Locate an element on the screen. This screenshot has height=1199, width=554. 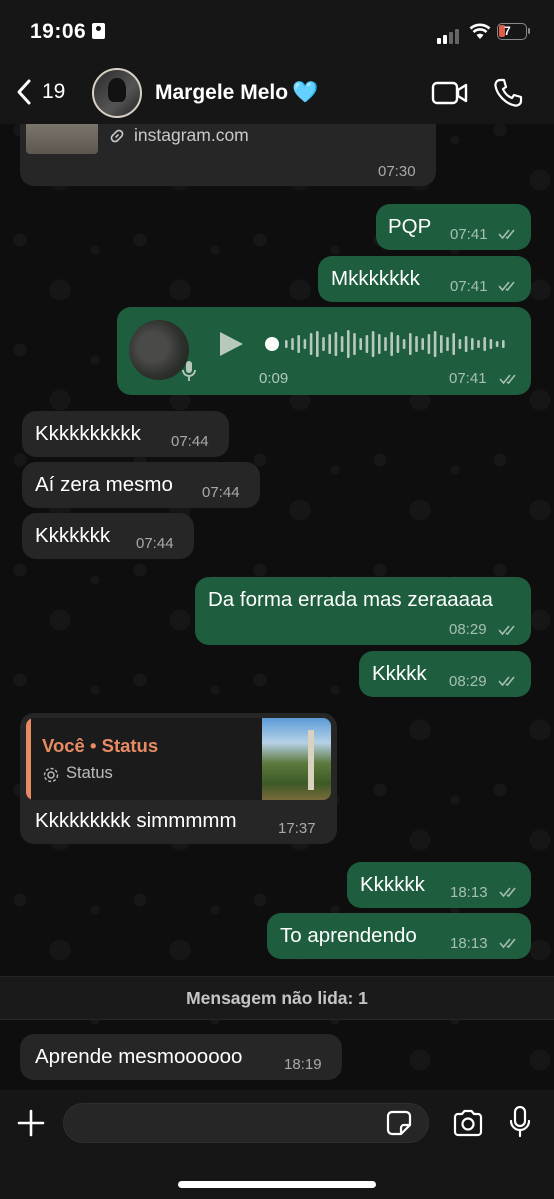
back-button: 19 is located at coordinates (39, 92).